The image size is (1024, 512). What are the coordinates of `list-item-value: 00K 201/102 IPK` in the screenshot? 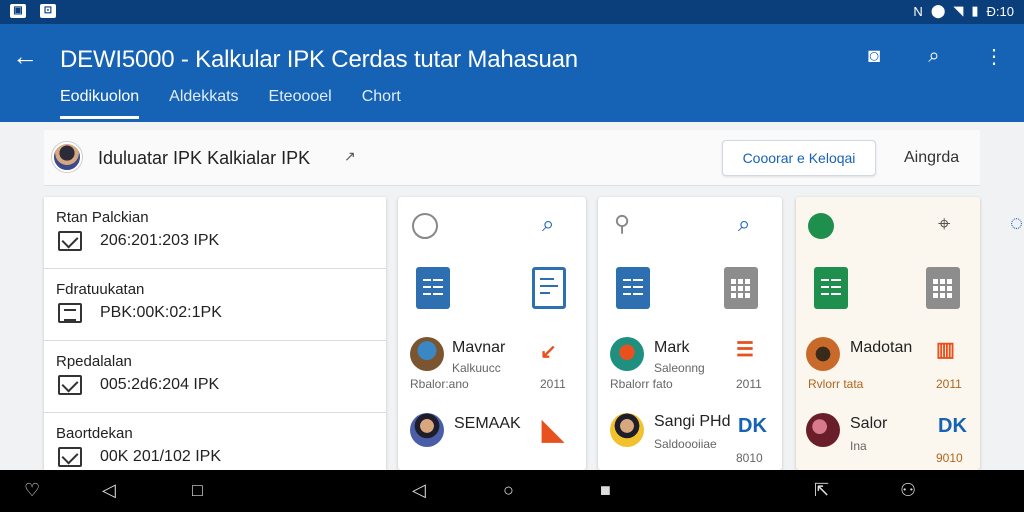 It's located at (160, 456).